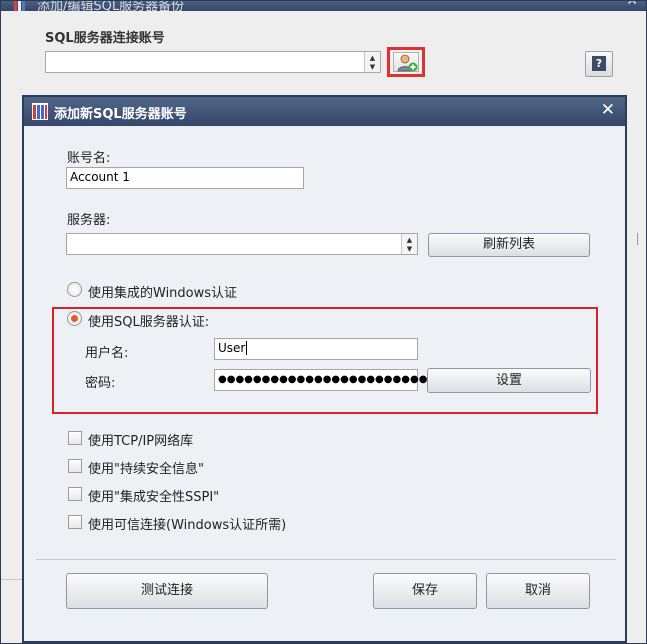 This screenshot has width=647, height=644. What do you see at coordinates (105, 38) in the screenshot?
I see `sql-account-label: SQL服务器连接账号` at bounding box center [105, 38].